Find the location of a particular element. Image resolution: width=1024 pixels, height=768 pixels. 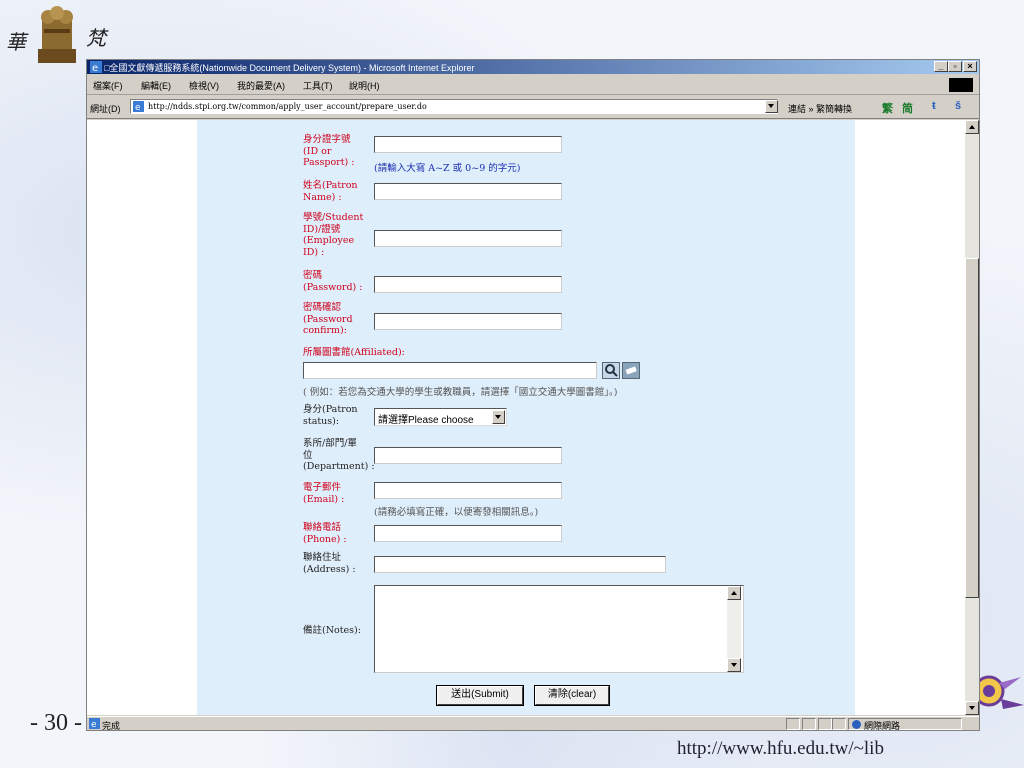

security-zone: 網際網路 is located at coordinates (905, 724).